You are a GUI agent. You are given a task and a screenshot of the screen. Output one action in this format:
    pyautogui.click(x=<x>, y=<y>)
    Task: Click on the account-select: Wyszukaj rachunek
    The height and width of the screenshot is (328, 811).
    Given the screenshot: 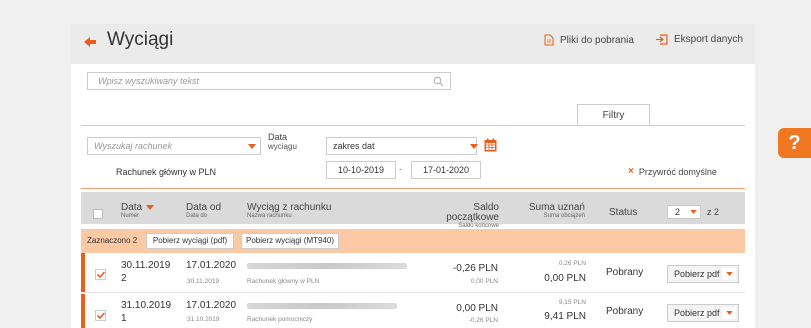 What is the action you would take?
    pyautogui.click(x=174, y=146)
    